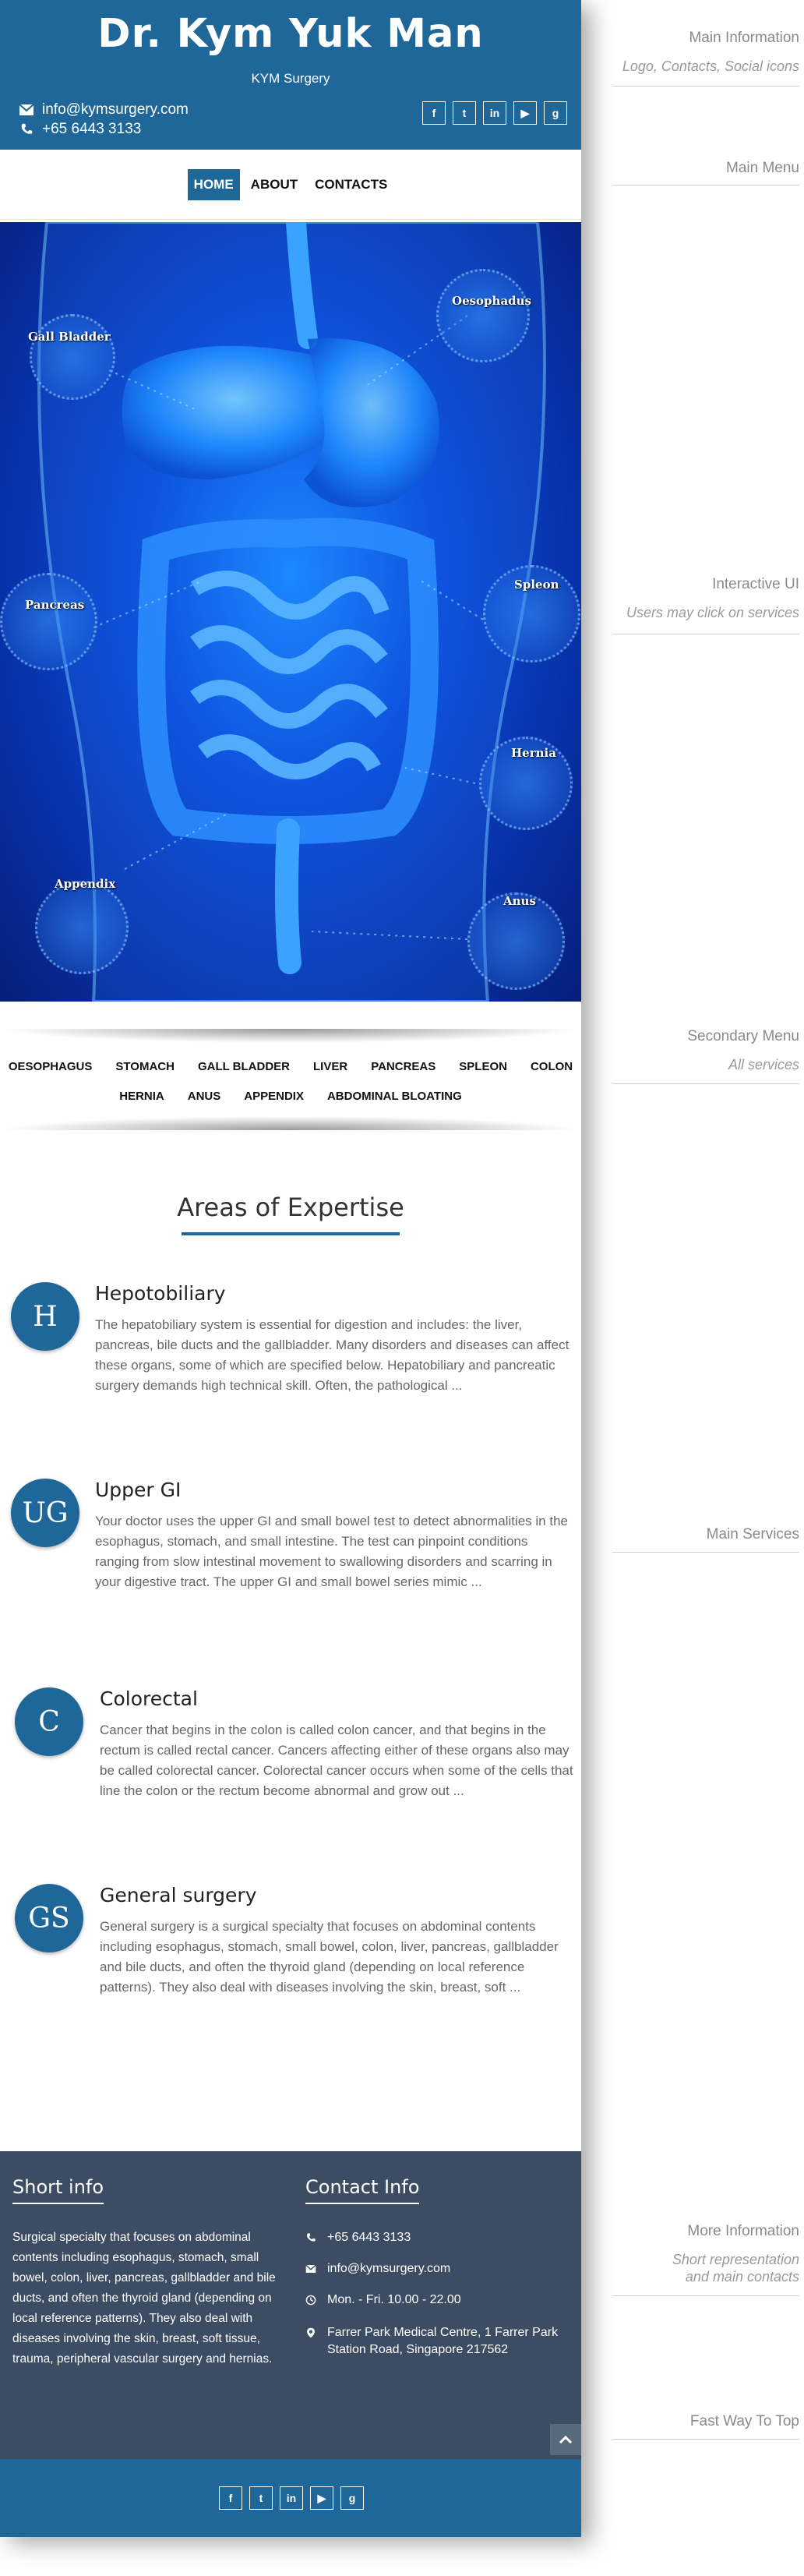  I want to click on chevron-up-icon, so click(566, 2439).